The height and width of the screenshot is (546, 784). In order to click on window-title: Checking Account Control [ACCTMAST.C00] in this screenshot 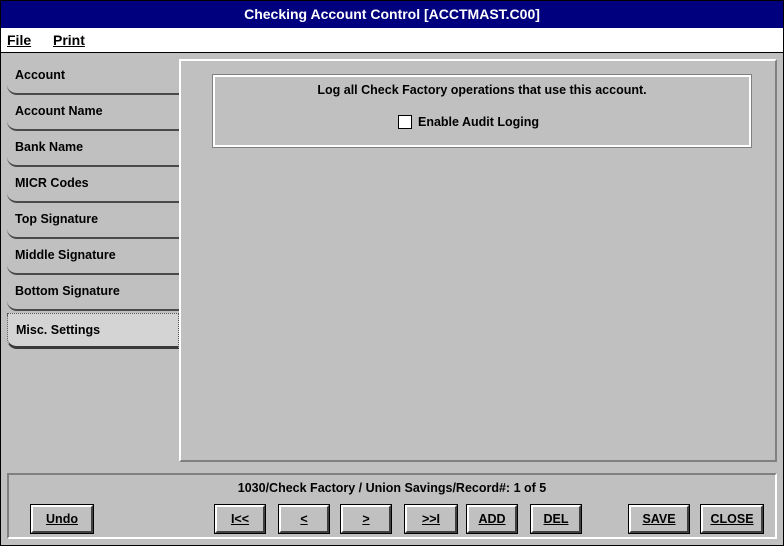, I will do `click(392, 14)`.